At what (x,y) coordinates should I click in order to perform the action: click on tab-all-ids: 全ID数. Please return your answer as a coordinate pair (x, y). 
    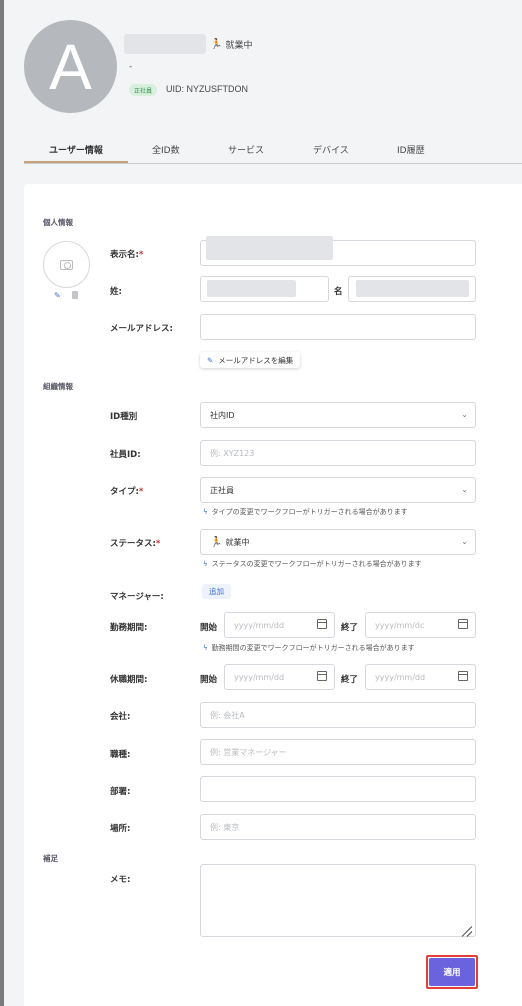
    Looking at the image, I should click on (166, 149).